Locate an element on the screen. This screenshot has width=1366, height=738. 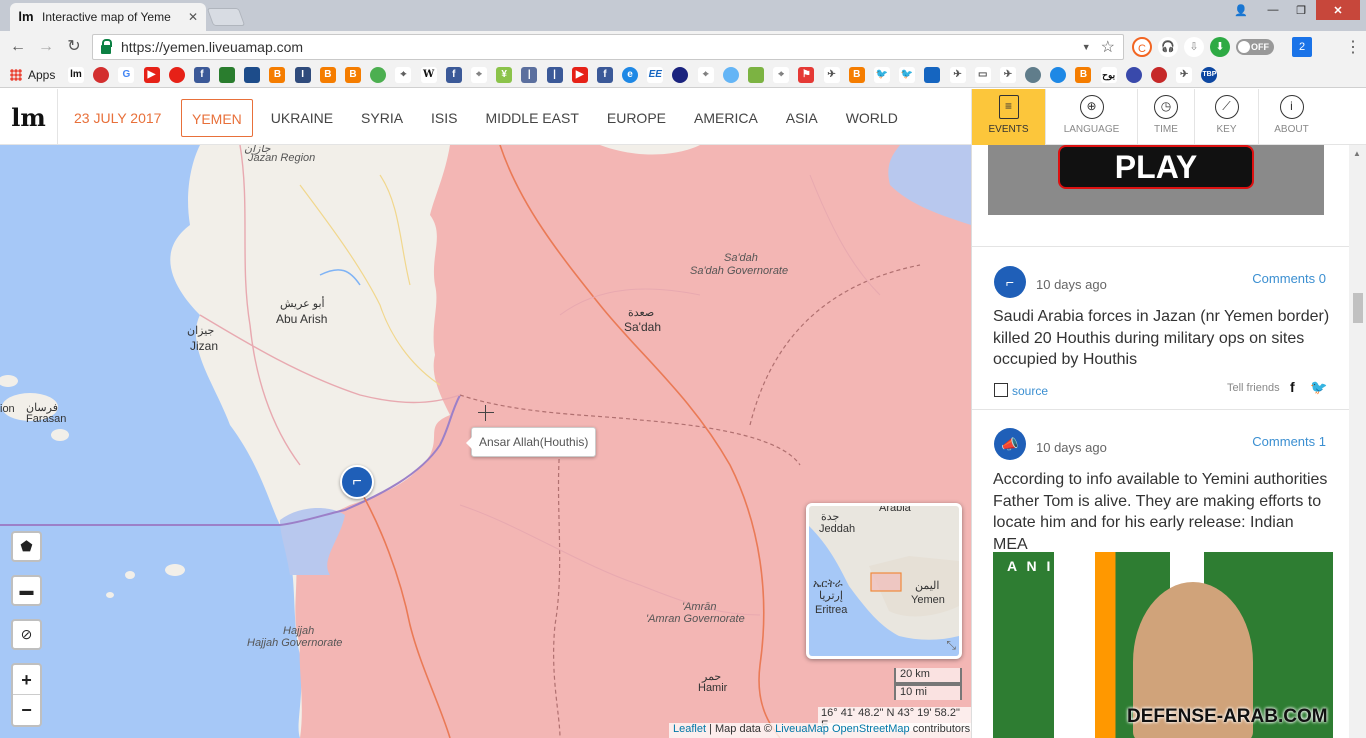
address-bar: https://yemen.liveuamap.com ▼ ☆ is located at coordinates (608, 47).